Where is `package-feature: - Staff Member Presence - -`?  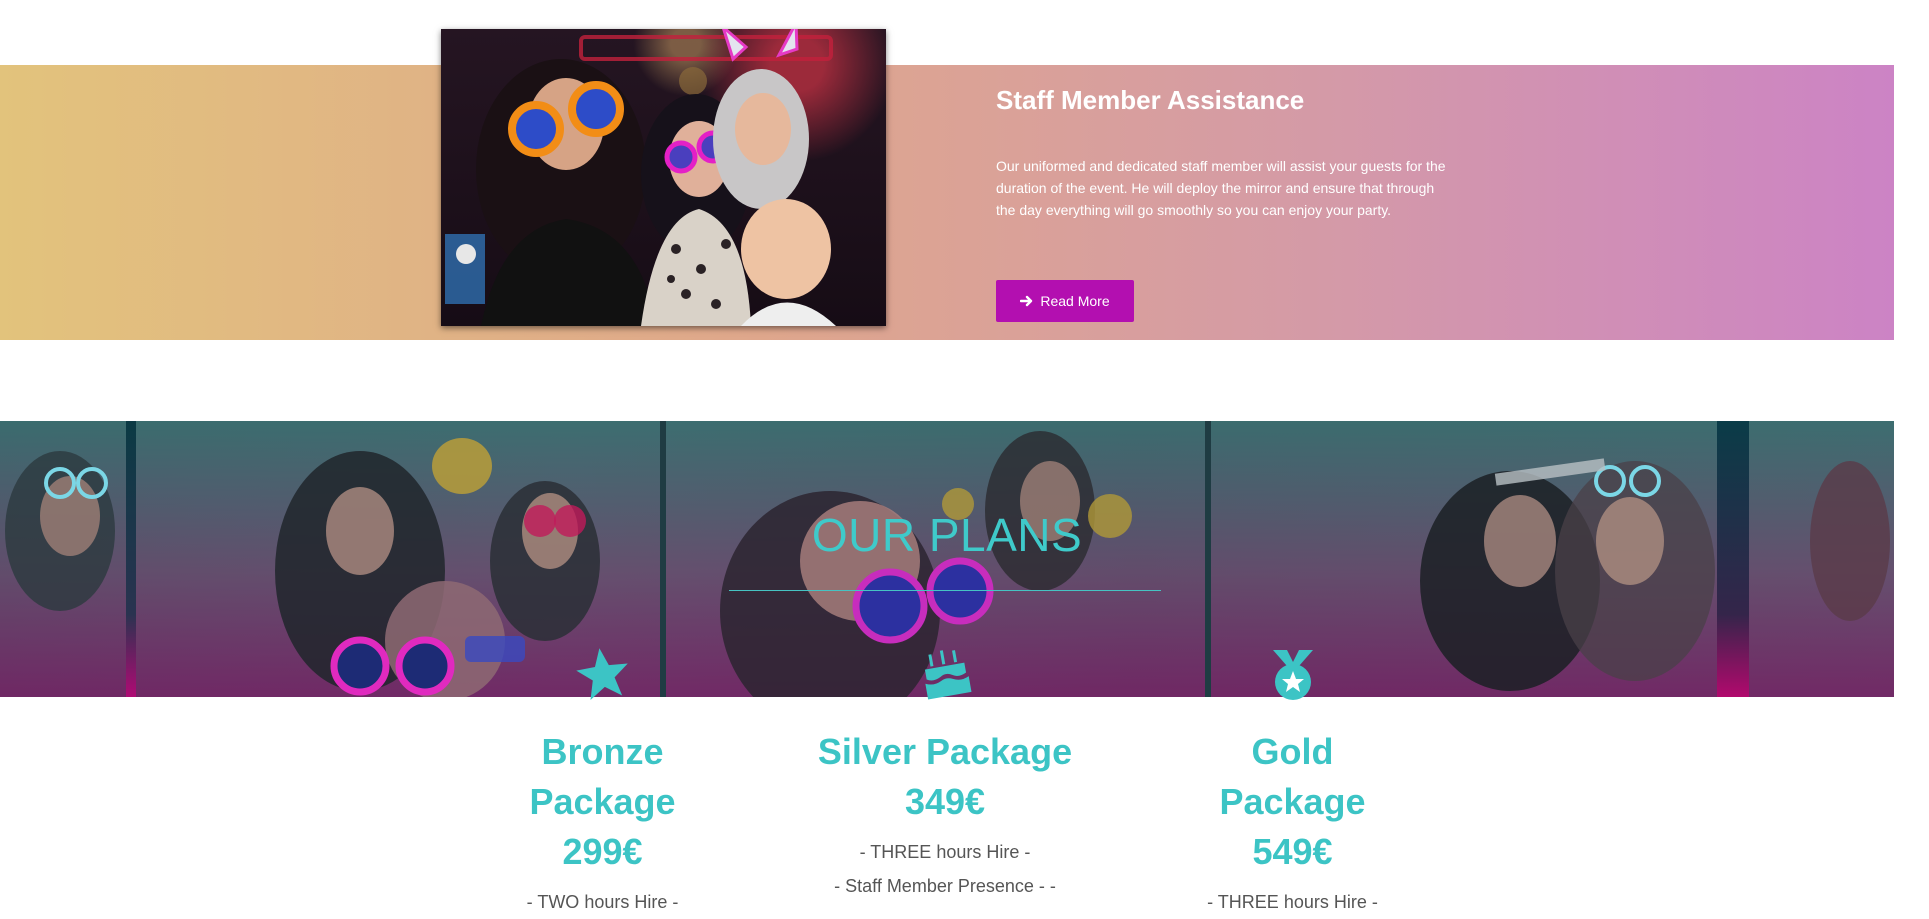 package-feature: - Staff Member Presence - - is located at coordinates (945, 886).